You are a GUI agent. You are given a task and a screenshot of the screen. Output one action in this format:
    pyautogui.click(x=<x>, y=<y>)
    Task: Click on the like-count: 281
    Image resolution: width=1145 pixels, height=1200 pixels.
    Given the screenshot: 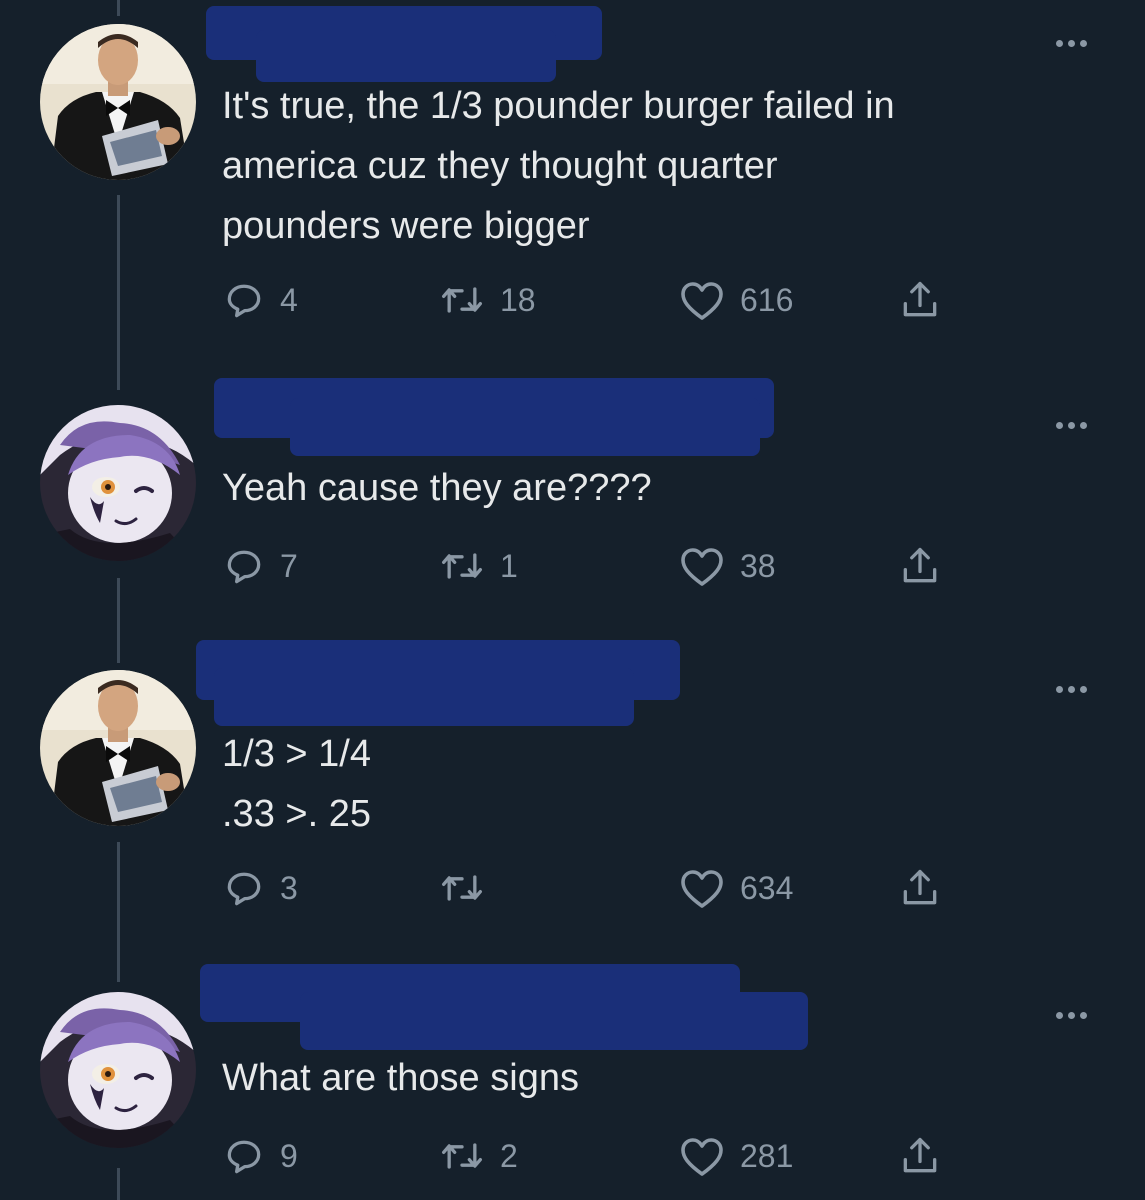 What is the action you would take?
    pyautogui.click(x=767, y=1155)
    